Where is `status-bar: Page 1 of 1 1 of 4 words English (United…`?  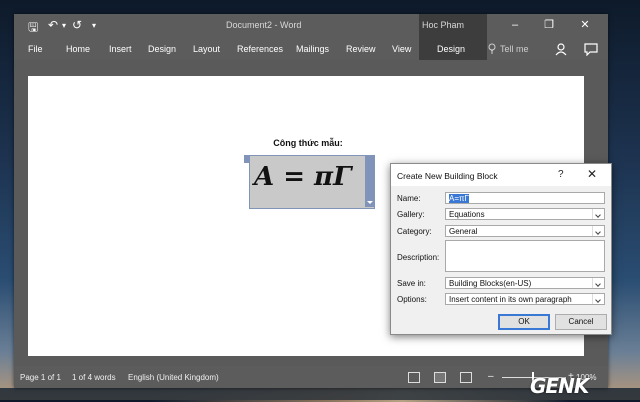
status-bar: Page 1 of 1 1 of 4 words English (United… is located at coordinates (311, 377).